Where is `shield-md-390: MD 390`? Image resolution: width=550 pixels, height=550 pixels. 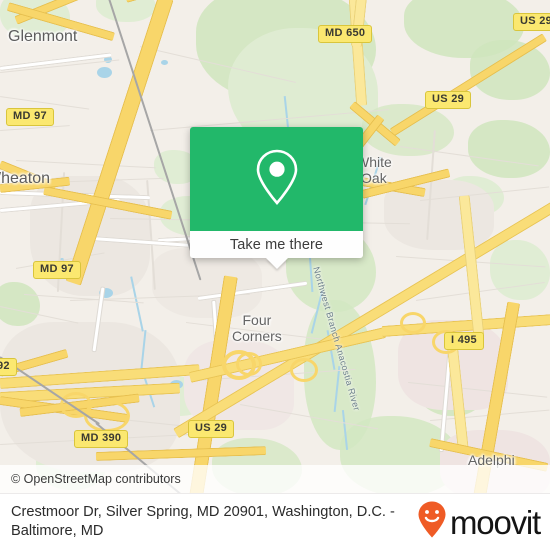
shield-md-390: MD 390 is located at coordinates (101, 439).